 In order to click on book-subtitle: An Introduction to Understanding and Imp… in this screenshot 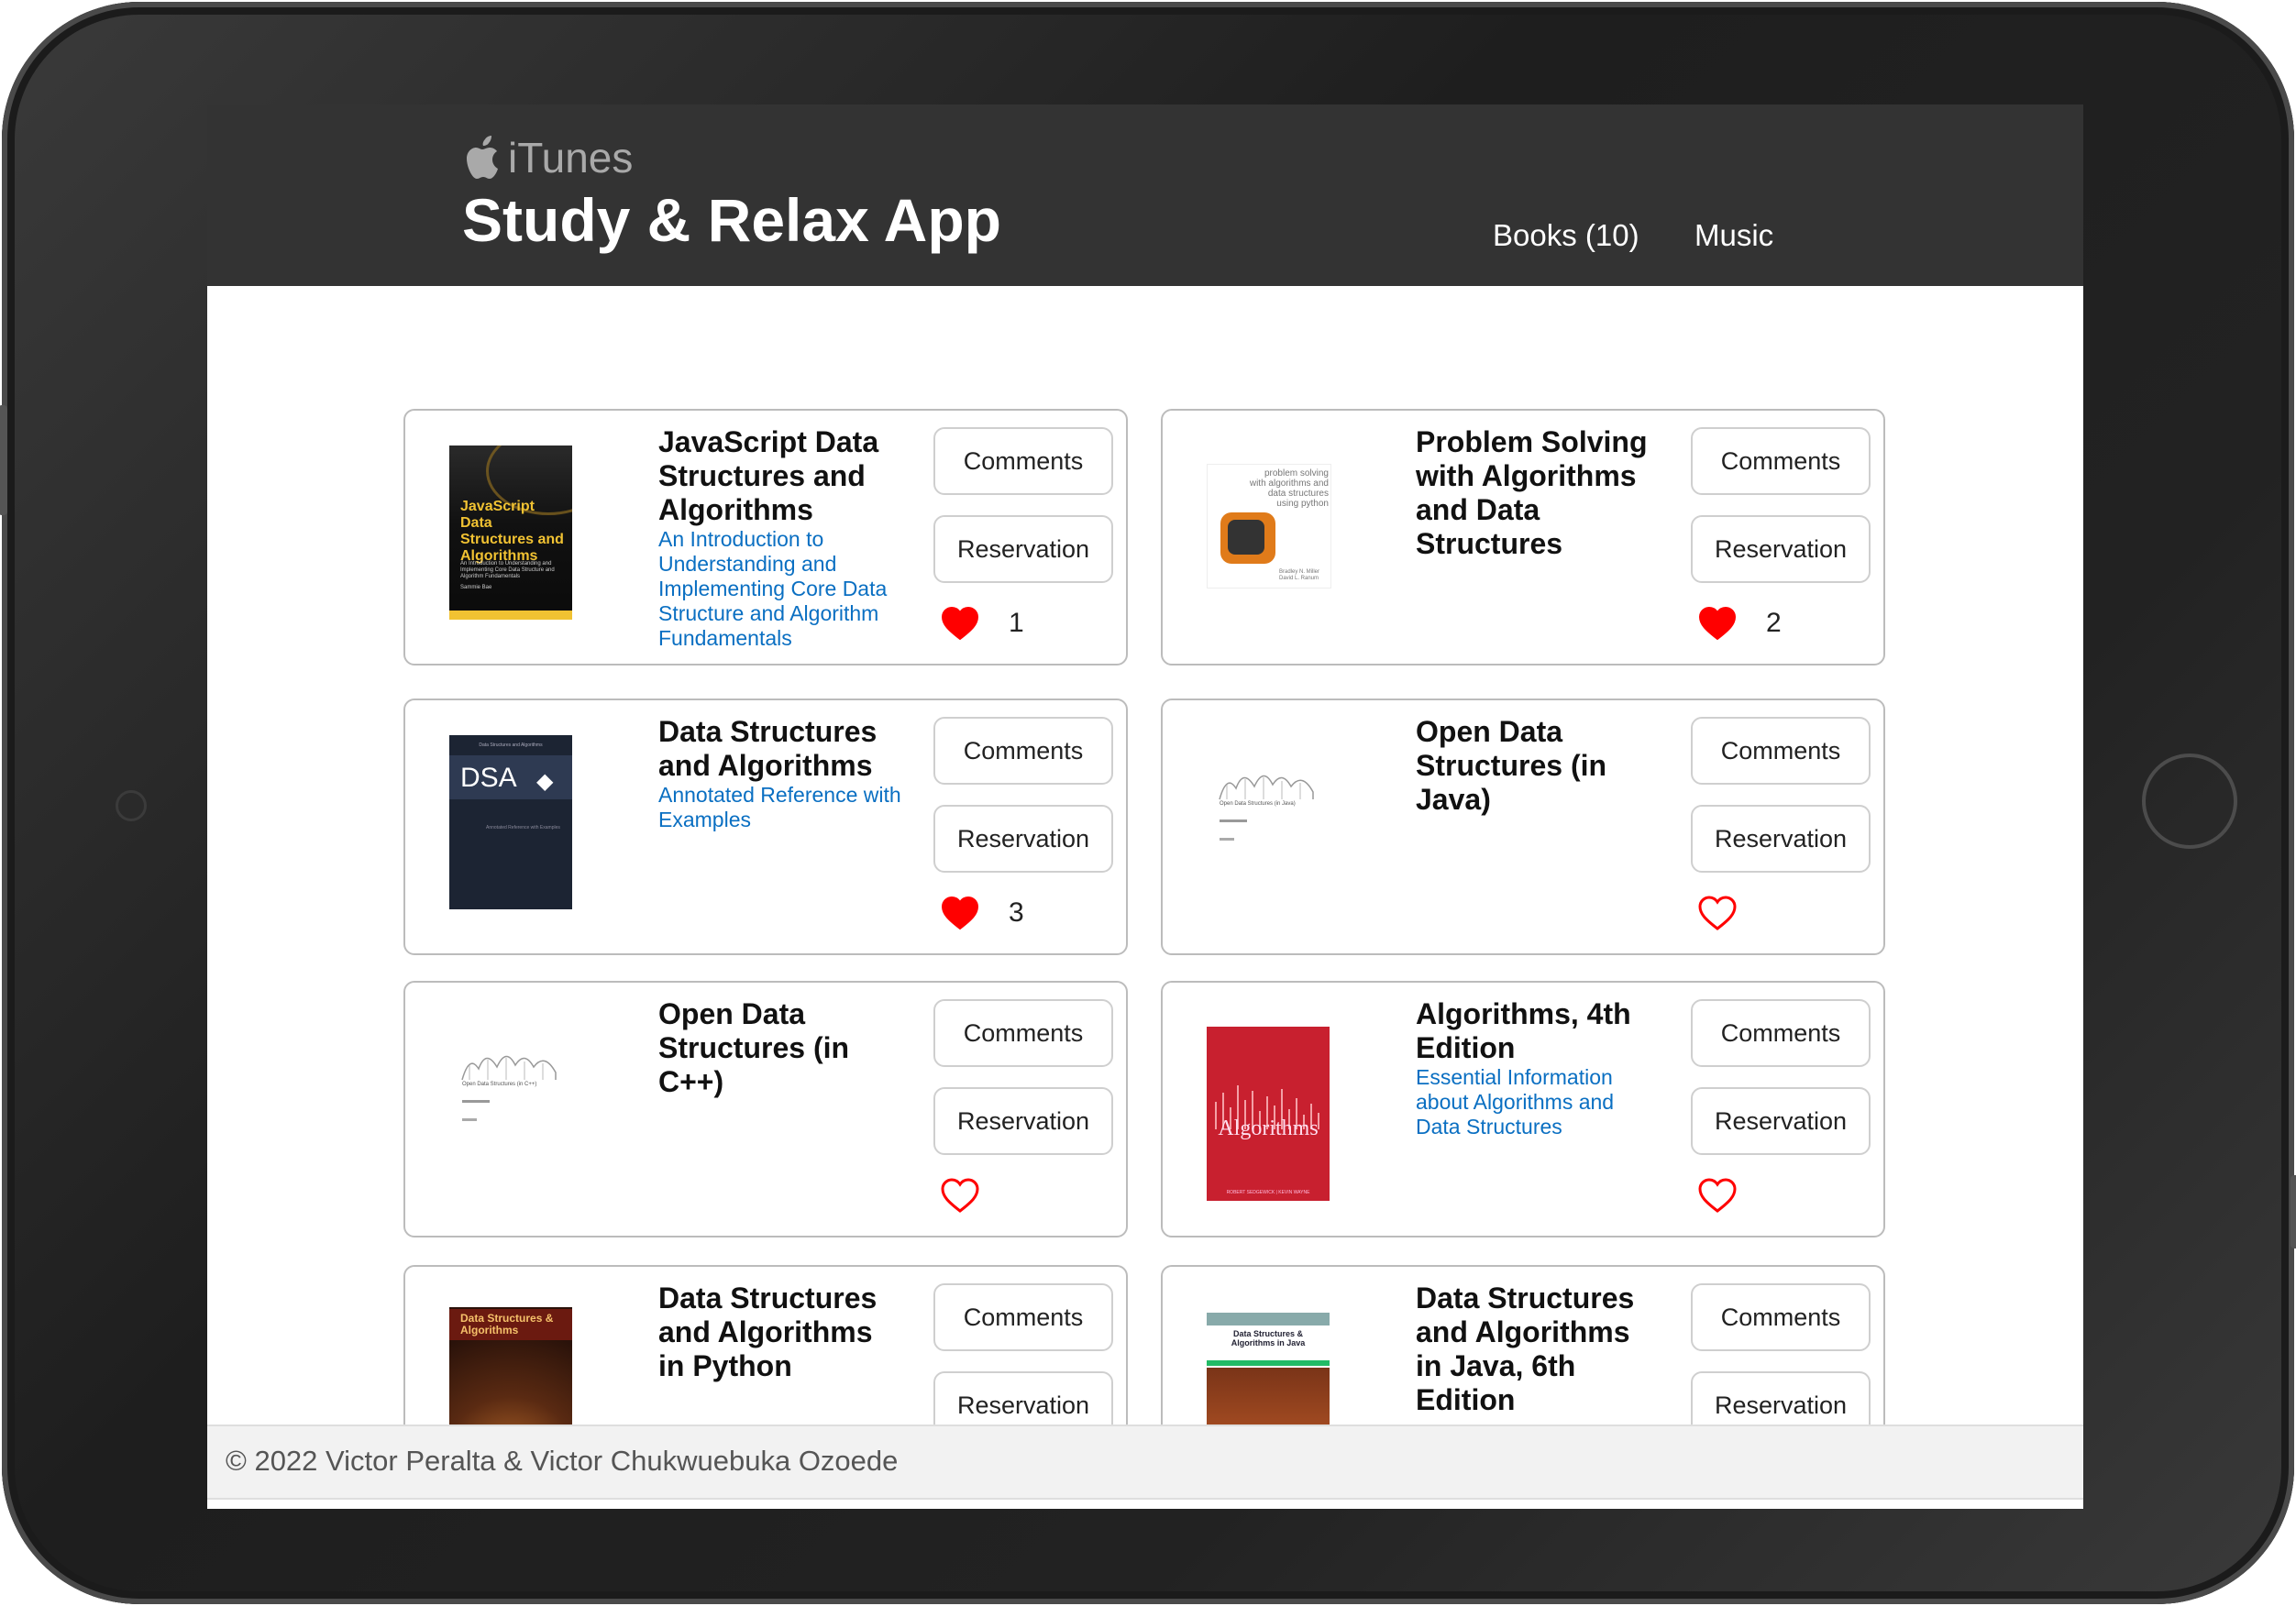, I will do `click(782, 589)`.